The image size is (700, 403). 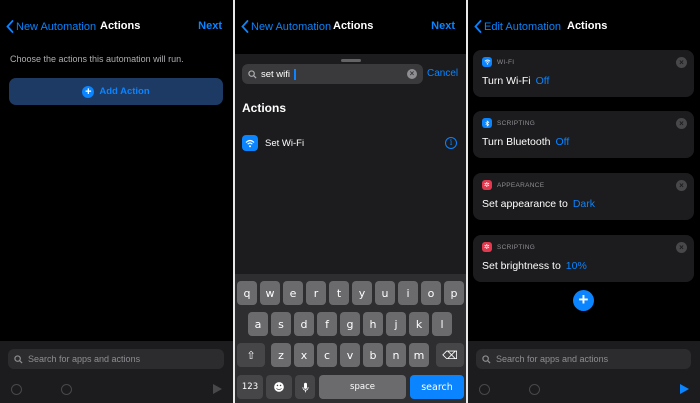 What do you see at coordinates (506, 81) in the screenshot?
I see `card-text: Turn Wi-Fi` at bounding box center [506, 81].